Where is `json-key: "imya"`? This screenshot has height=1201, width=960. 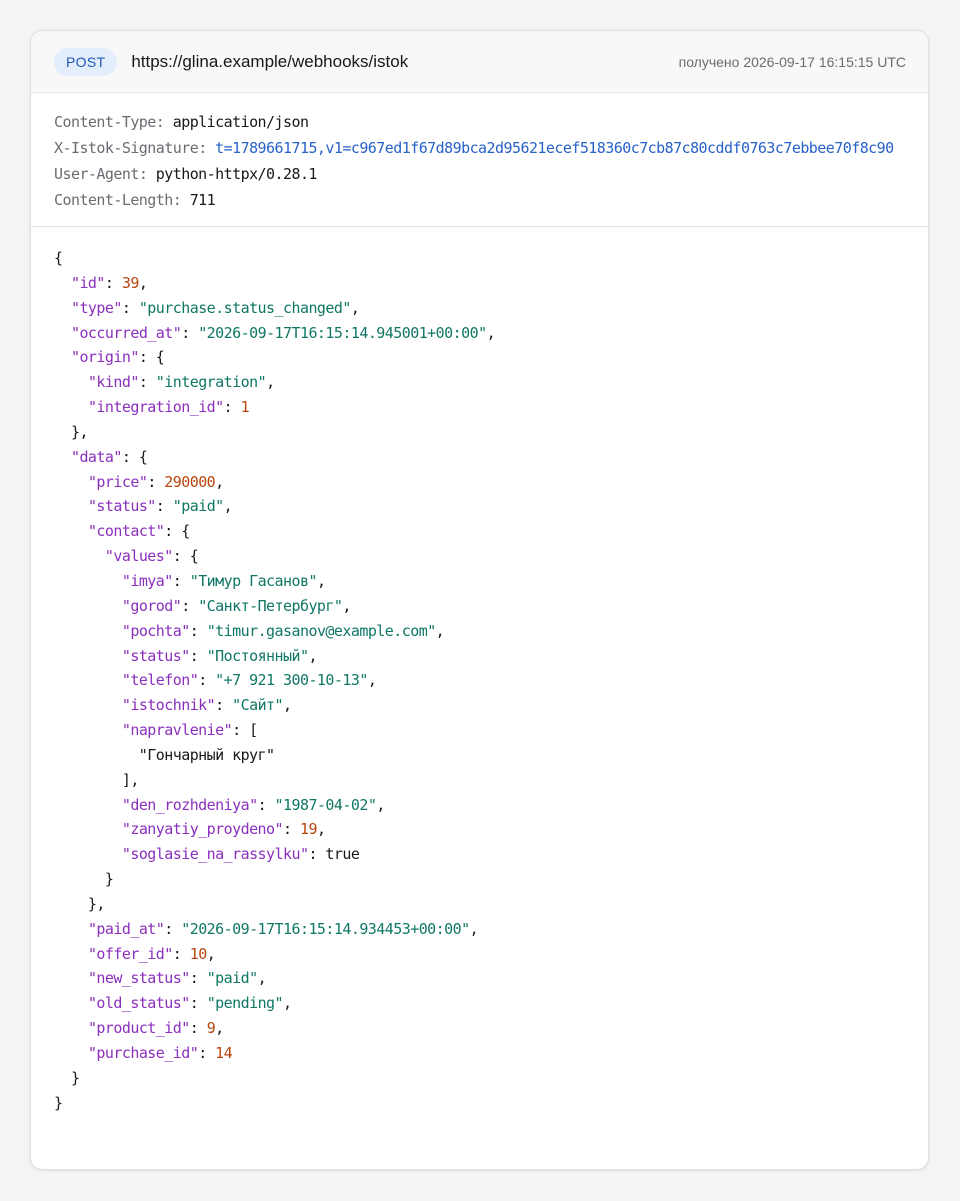
json-key: "imya" is located at coordinates (147, 580).